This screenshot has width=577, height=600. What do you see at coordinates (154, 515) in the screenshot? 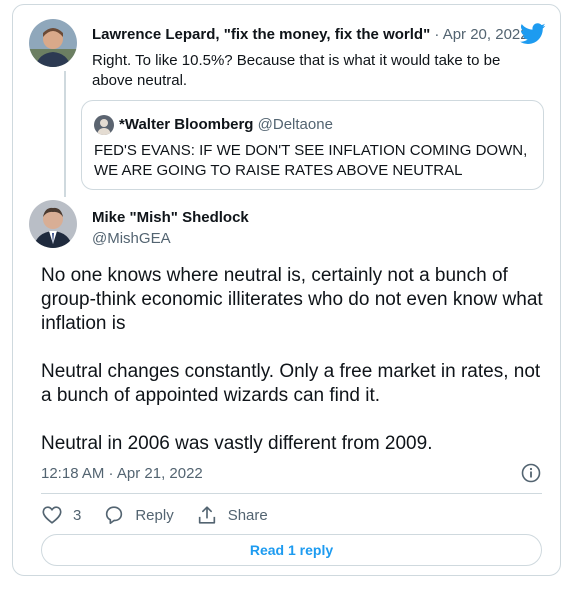
I see `reply-label: Reply` at bounding box center [154, 515].